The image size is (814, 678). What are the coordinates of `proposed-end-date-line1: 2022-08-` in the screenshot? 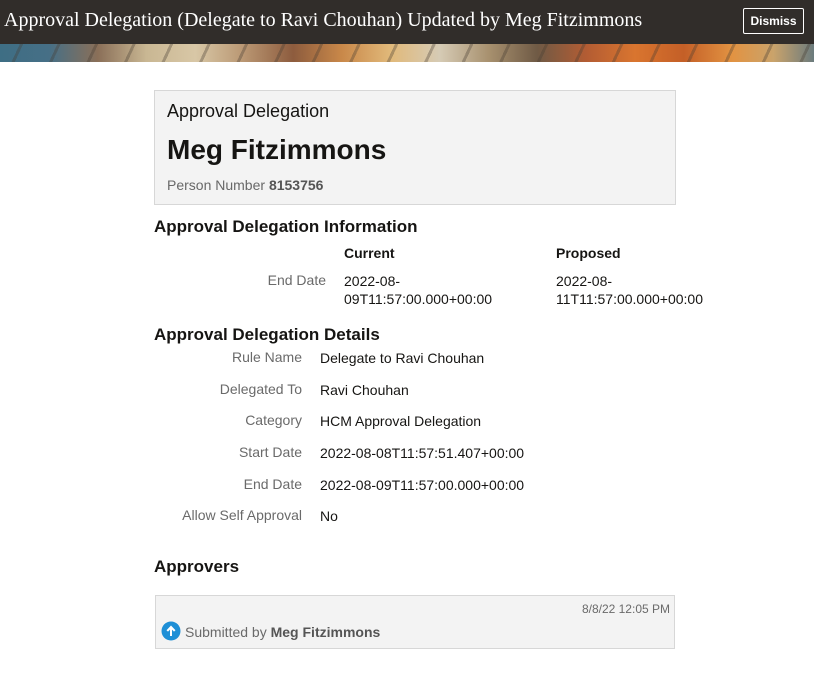 It's located at (584, 281).